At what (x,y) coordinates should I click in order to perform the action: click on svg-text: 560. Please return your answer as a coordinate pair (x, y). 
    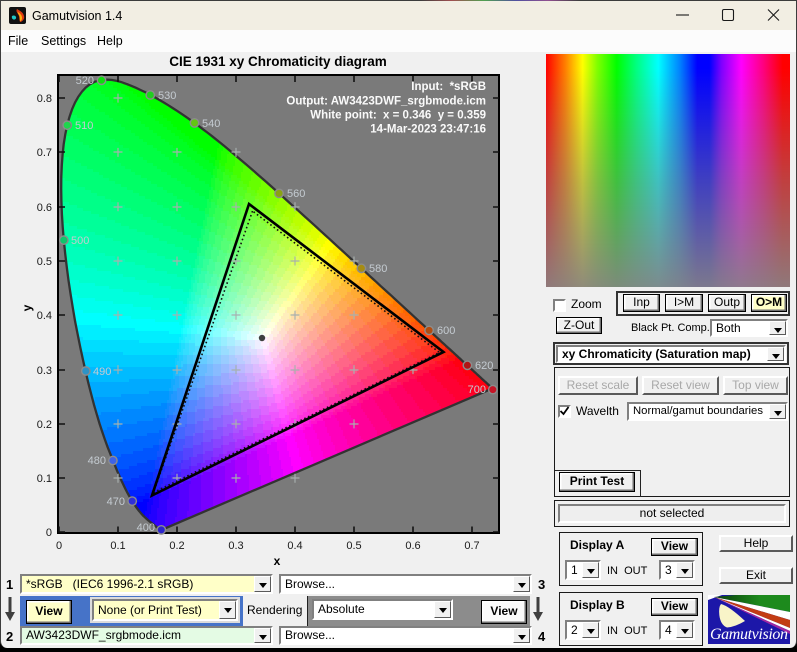
    Looking at the image, I should click on (296, 194).